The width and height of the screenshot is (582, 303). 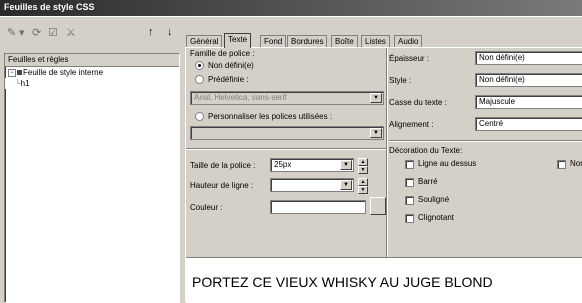 I want to click on tree-item-label: Feuille de style interne, so click(x=63, y=72).